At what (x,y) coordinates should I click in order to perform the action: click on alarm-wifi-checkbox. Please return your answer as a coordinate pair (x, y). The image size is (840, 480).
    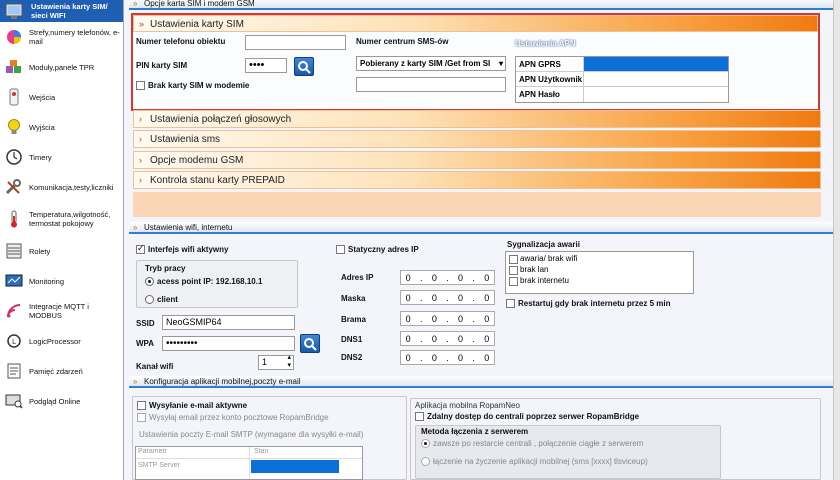
    Looking at the image, I should click on (513, 259).